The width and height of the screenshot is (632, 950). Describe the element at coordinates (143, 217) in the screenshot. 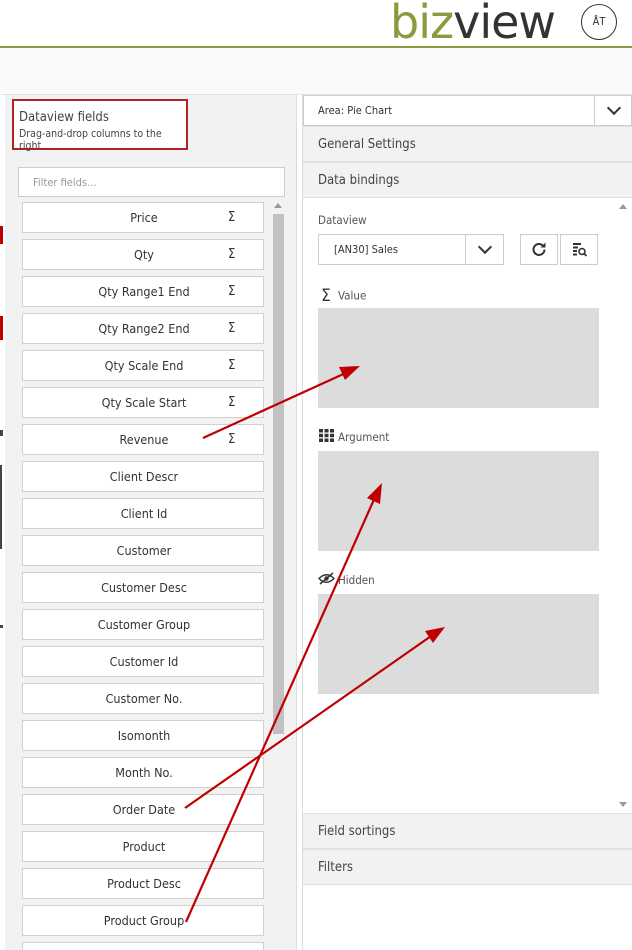

I see `field-item: Price Σ` at that location.